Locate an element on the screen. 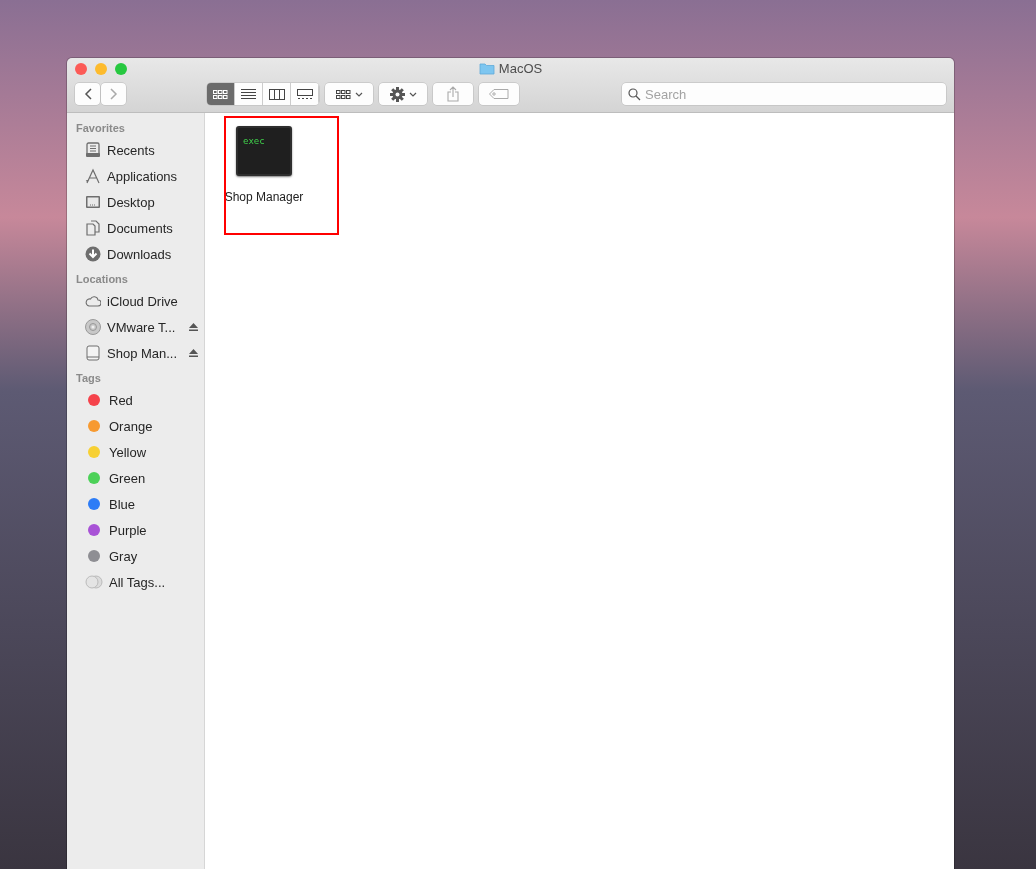  chevron-right-icon is located at coordinates (113, 94).